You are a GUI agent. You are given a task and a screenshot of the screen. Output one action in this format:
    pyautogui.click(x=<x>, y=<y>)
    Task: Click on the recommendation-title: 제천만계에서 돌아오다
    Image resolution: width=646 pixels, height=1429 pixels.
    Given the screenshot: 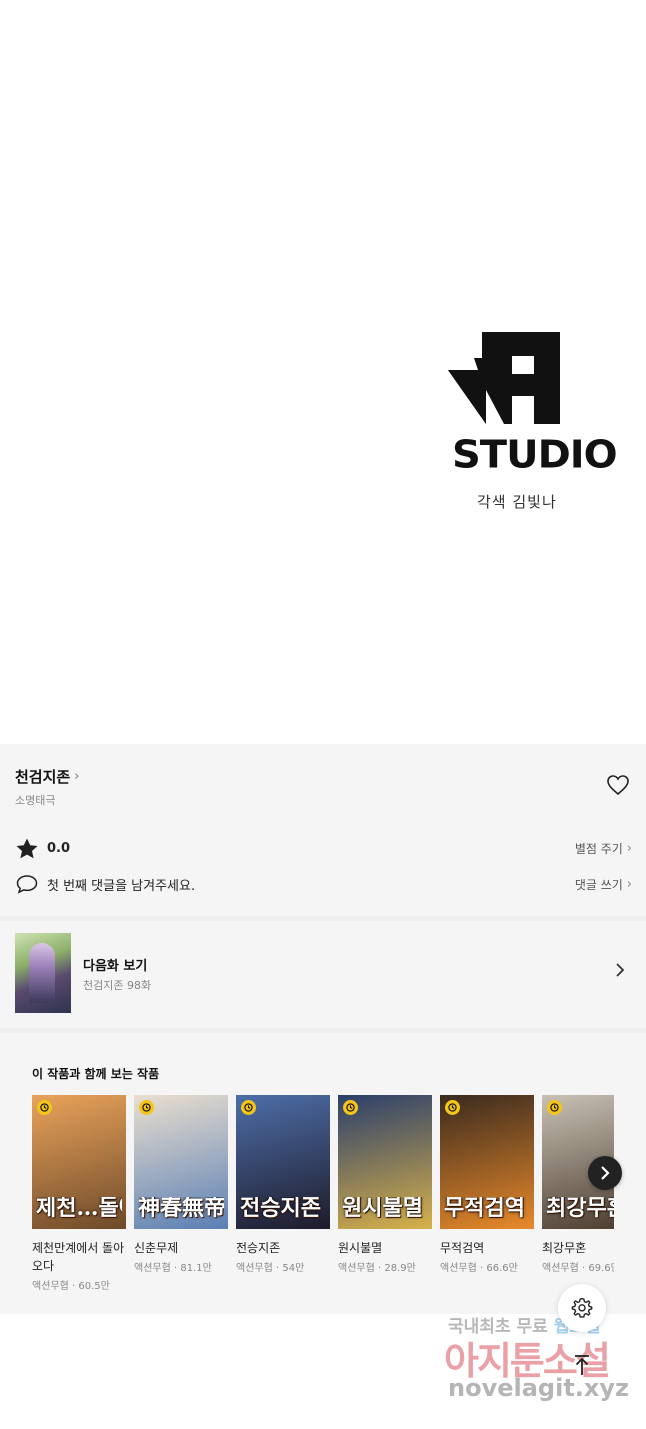 What is the action you would take?
    pyautogui.click(x=78, y=1257)
    